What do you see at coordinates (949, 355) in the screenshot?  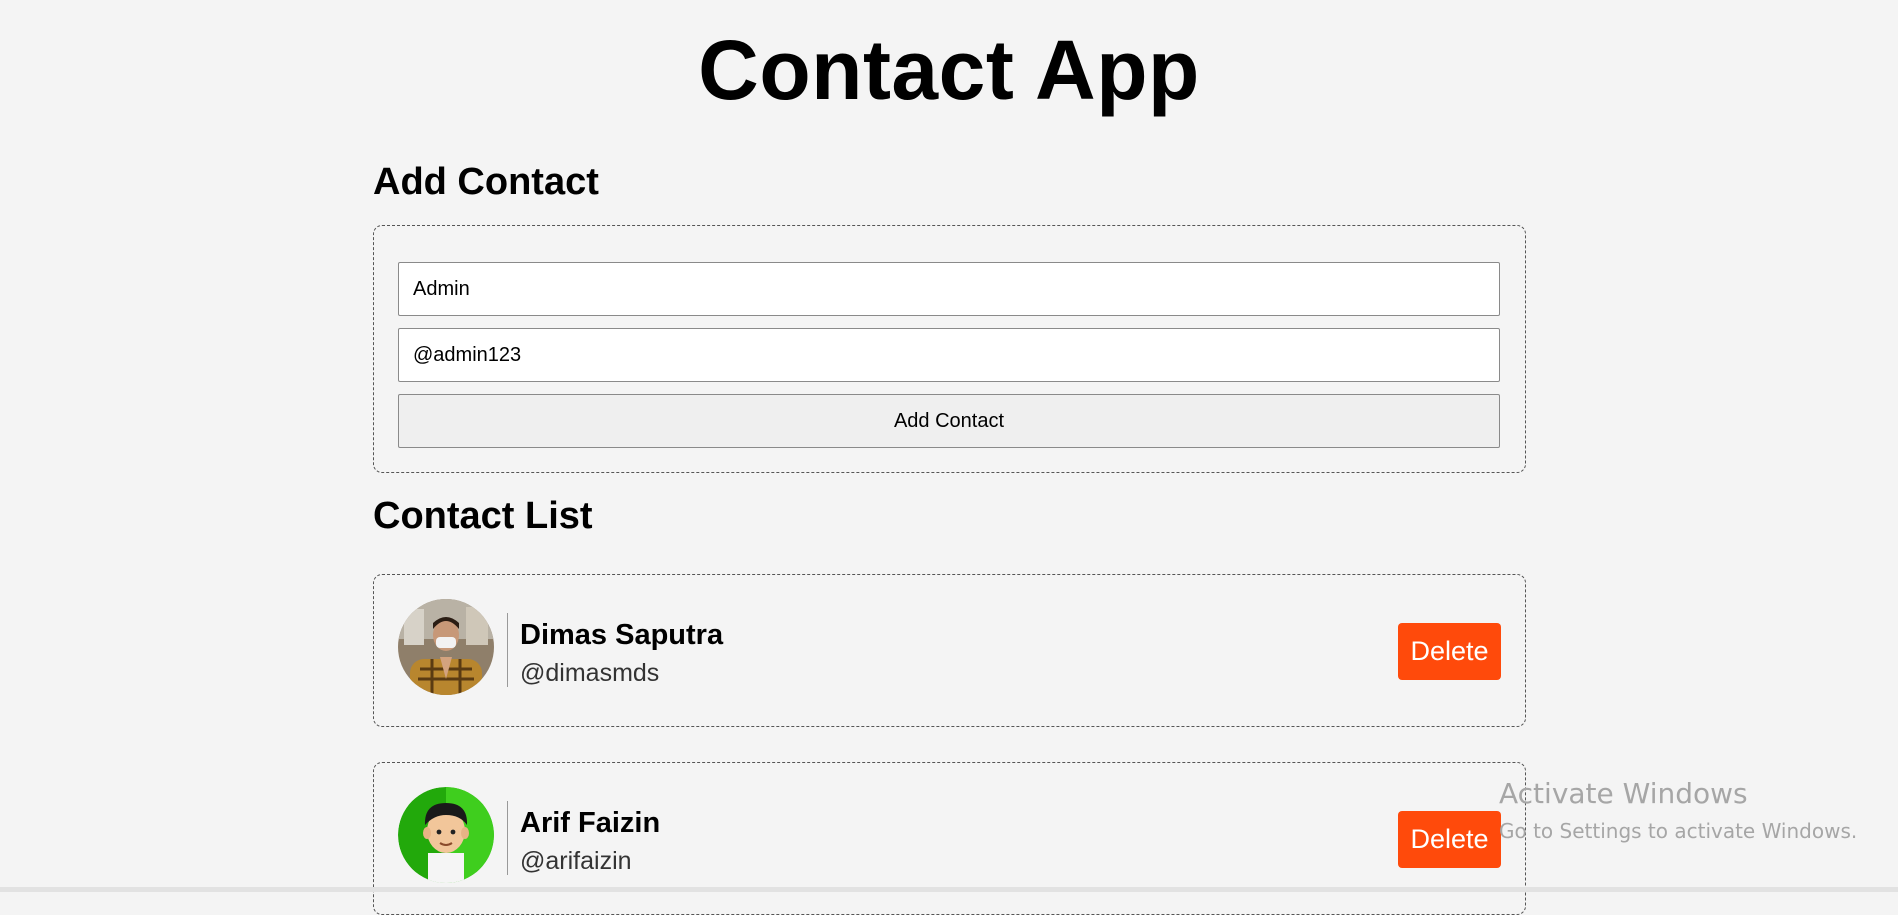 I see `username-input` at bounding box center [949, 355].